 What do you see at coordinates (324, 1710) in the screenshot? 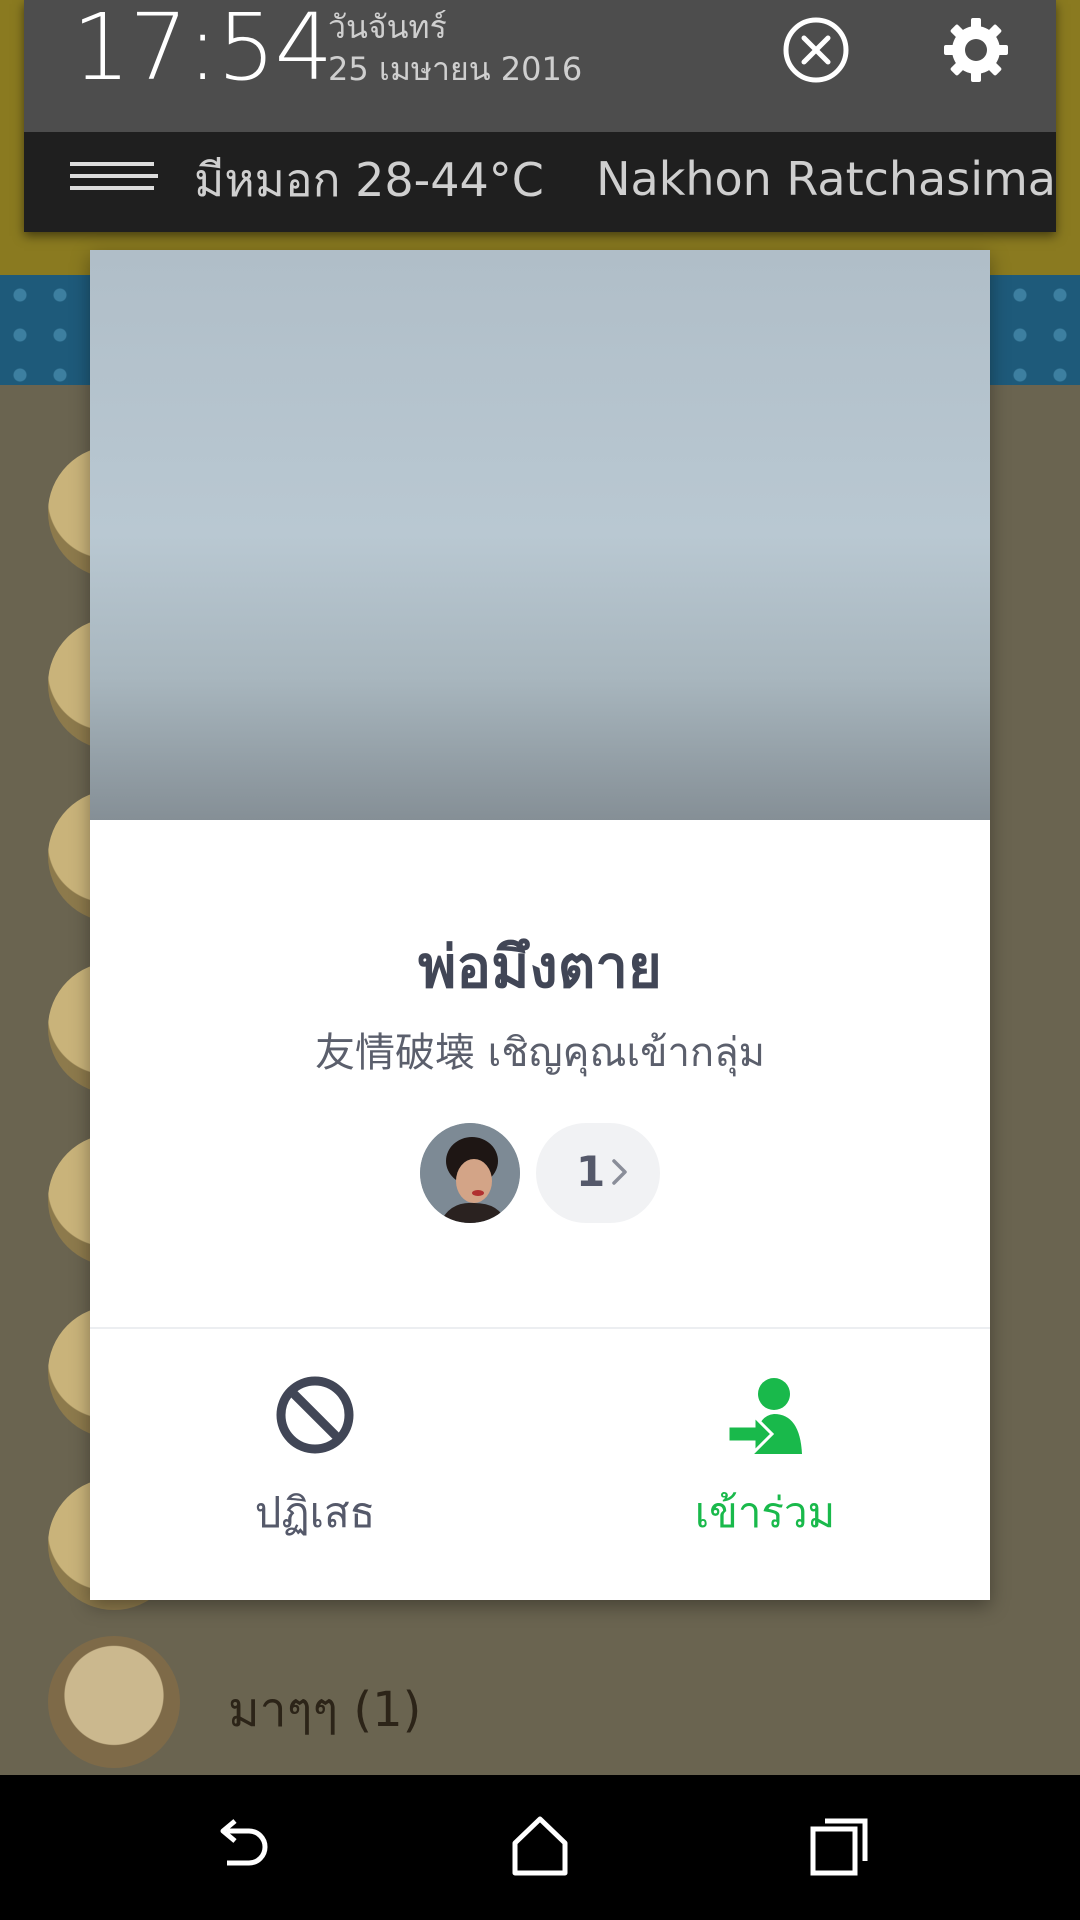
I see `chat-list-item-title: มาๆๆ (1)` at bounding box center [324, 1710].